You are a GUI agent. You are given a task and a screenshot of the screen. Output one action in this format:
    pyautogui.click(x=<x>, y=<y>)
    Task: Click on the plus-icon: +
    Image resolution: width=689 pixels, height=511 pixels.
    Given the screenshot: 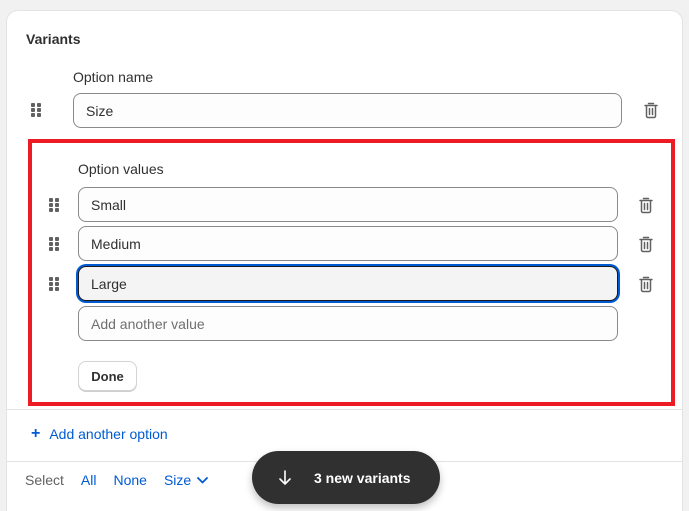 What is the action you would take?
    pyautogui.click(x=36, y=433)
    